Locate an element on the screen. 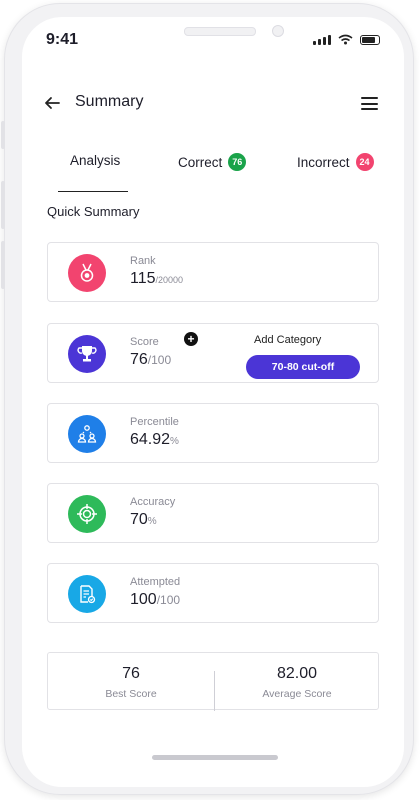 The height and width of the screenshot is (800, 420). percentile-number: 64.92 is located at coordinates (150, 439).